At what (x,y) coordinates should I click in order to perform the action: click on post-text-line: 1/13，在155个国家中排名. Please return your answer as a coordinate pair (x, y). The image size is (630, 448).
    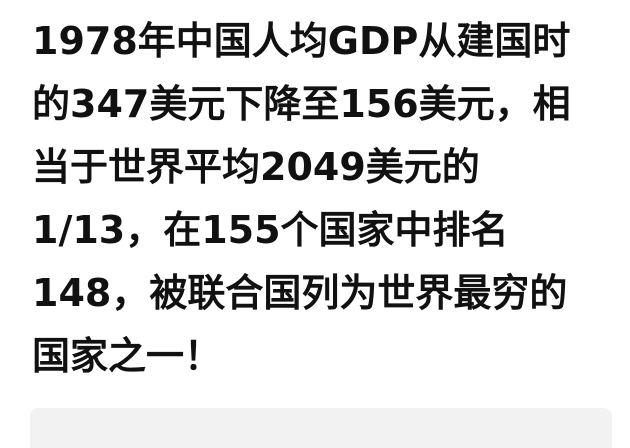
    Looking at the image, I should click on (270, 230).